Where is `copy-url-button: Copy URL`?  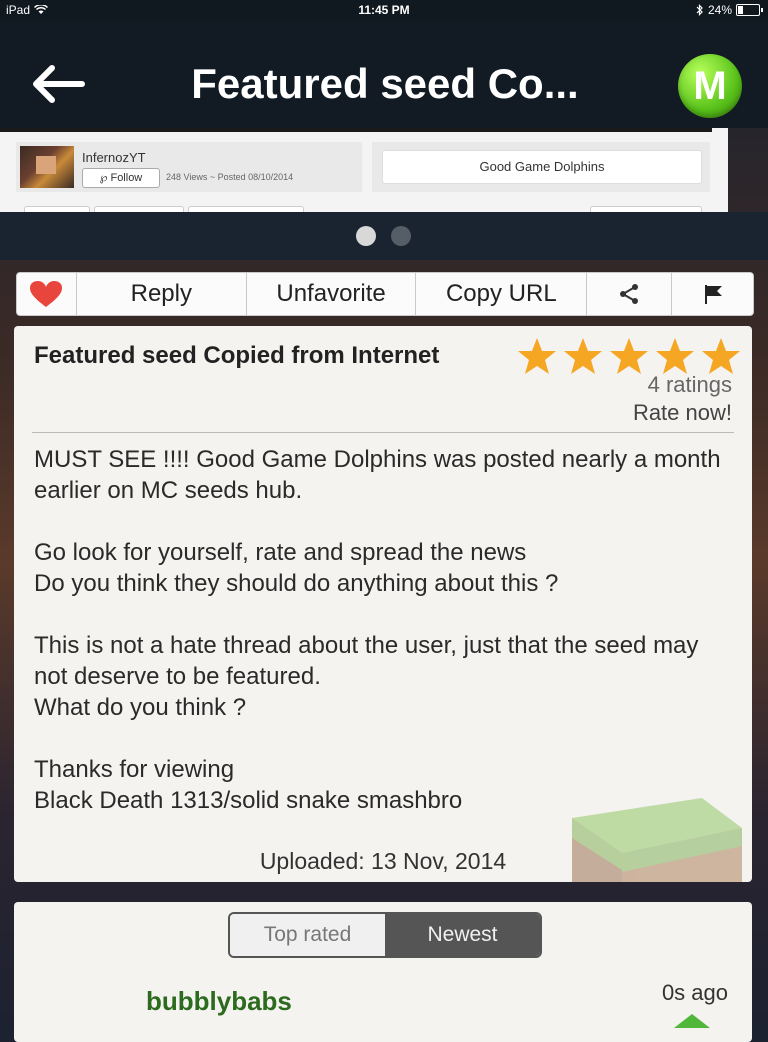 copy-url-button: Copy URL is located at coordinates (502, 294).